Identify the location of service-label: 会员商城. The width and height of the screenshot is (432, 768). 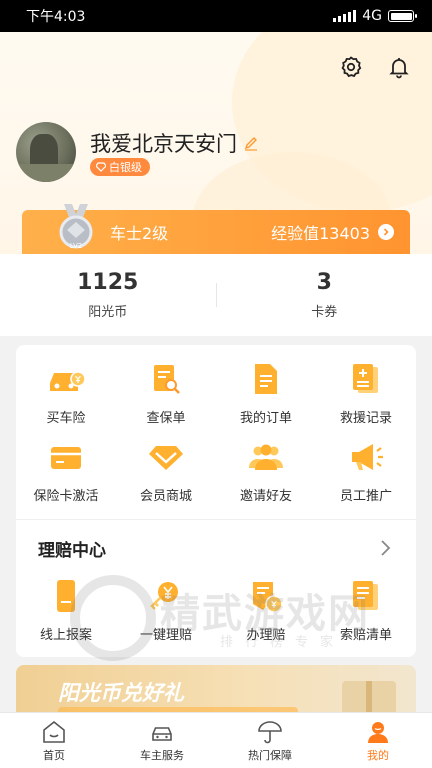
(165, 496).